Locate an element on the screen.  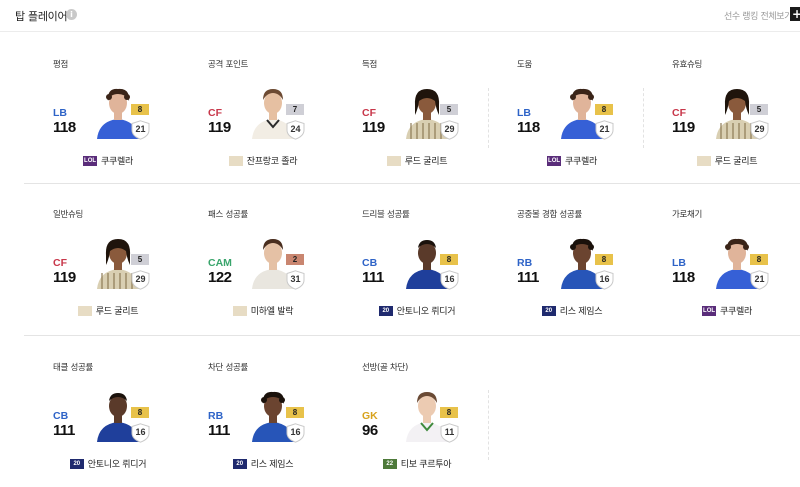
plus-icon: + is located at coordinates (795, 14).